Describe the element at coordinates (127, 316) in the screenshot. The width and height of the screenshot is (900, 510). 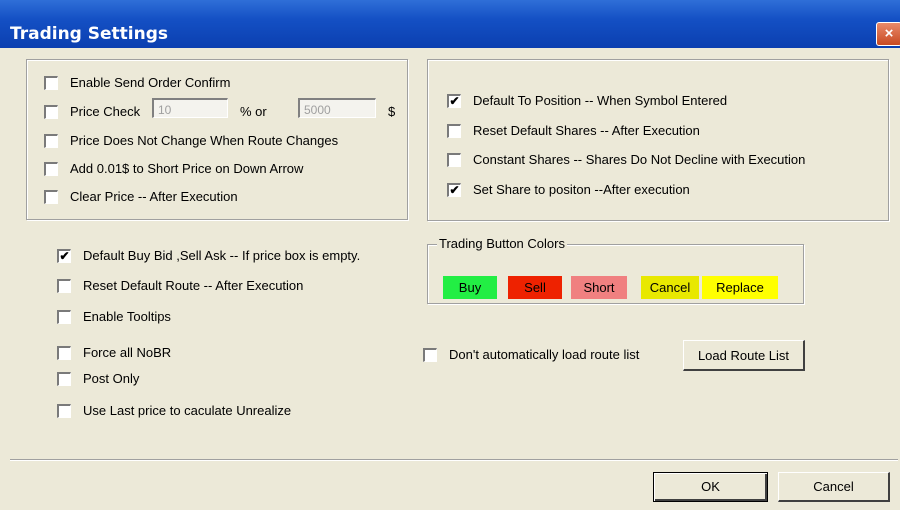
I see `checkbox-label: Enable Tooltips` at that location.